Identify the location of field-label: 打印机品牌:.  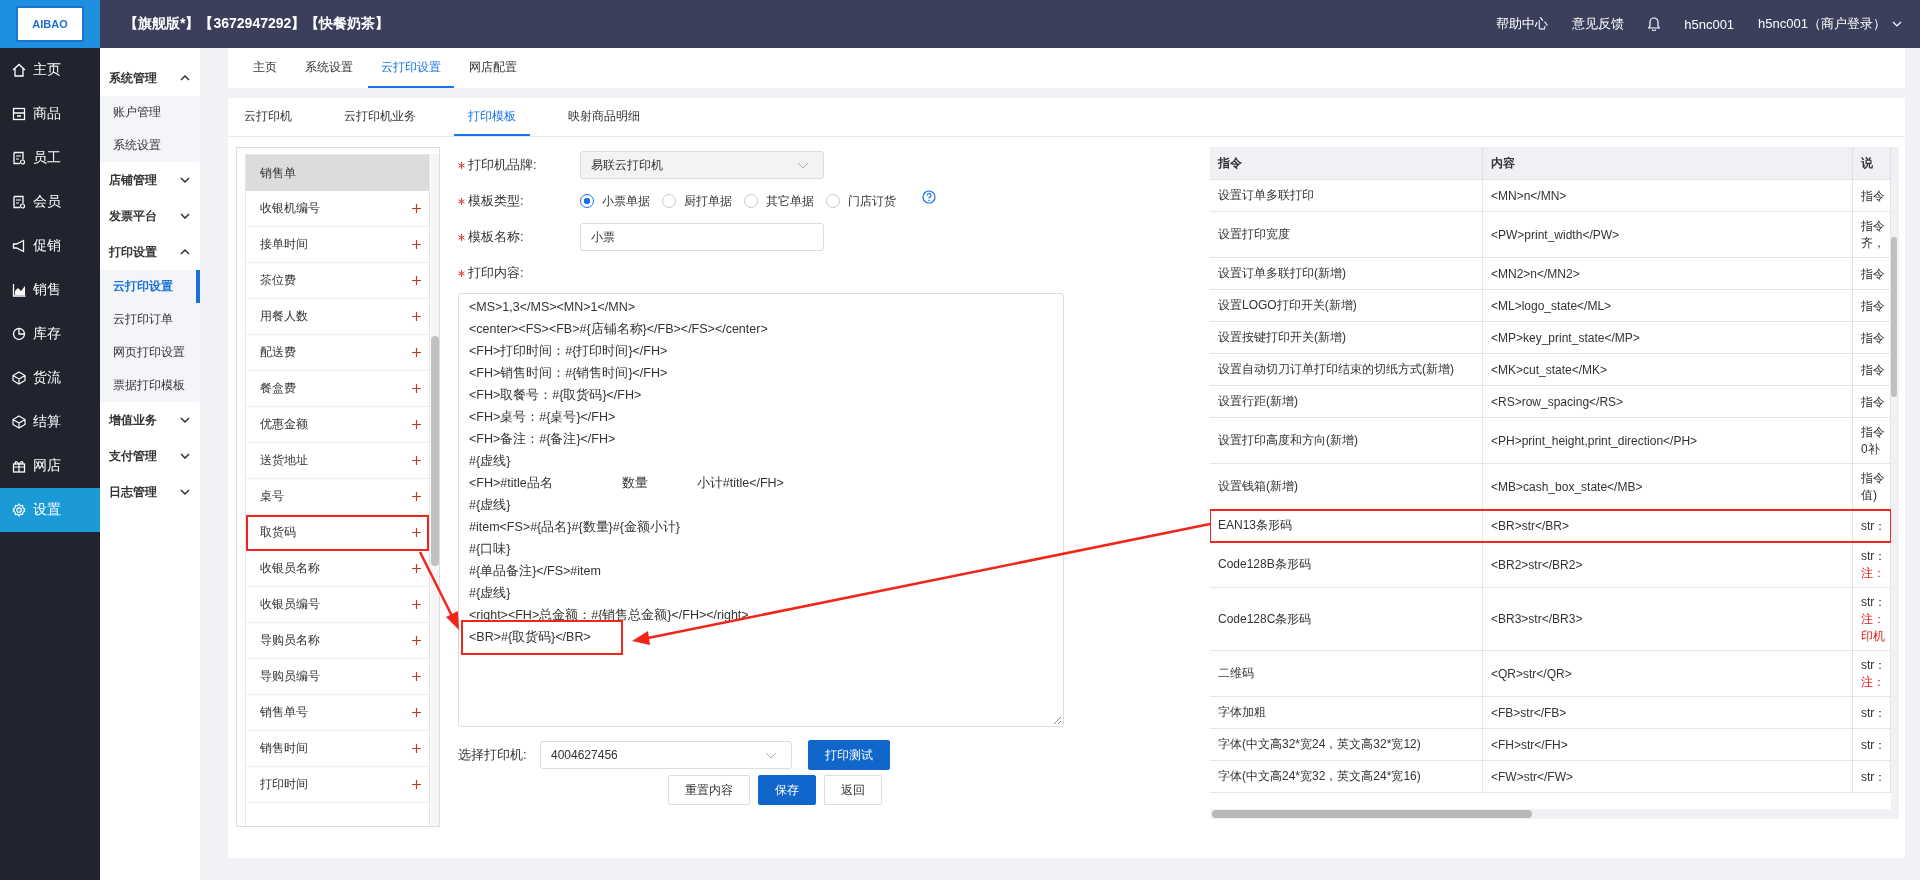
(502, 165).